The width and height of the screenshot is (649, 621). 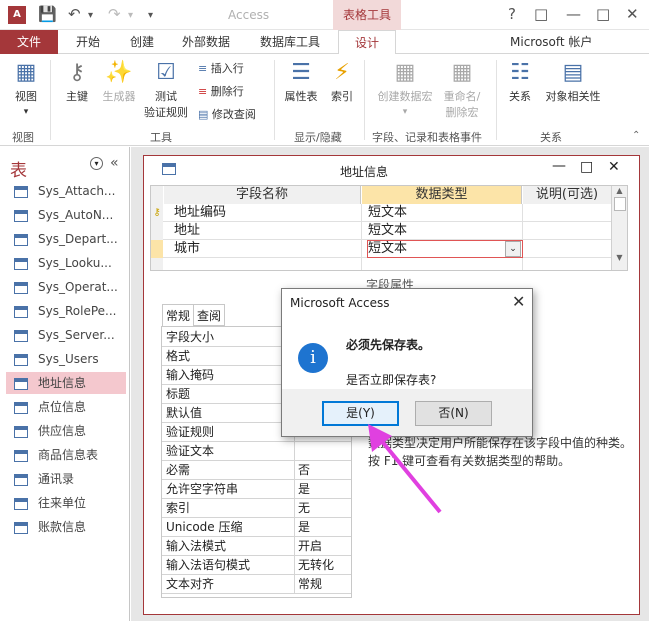 I want to click on close-icon: ✕, so click(x=632, y=14).